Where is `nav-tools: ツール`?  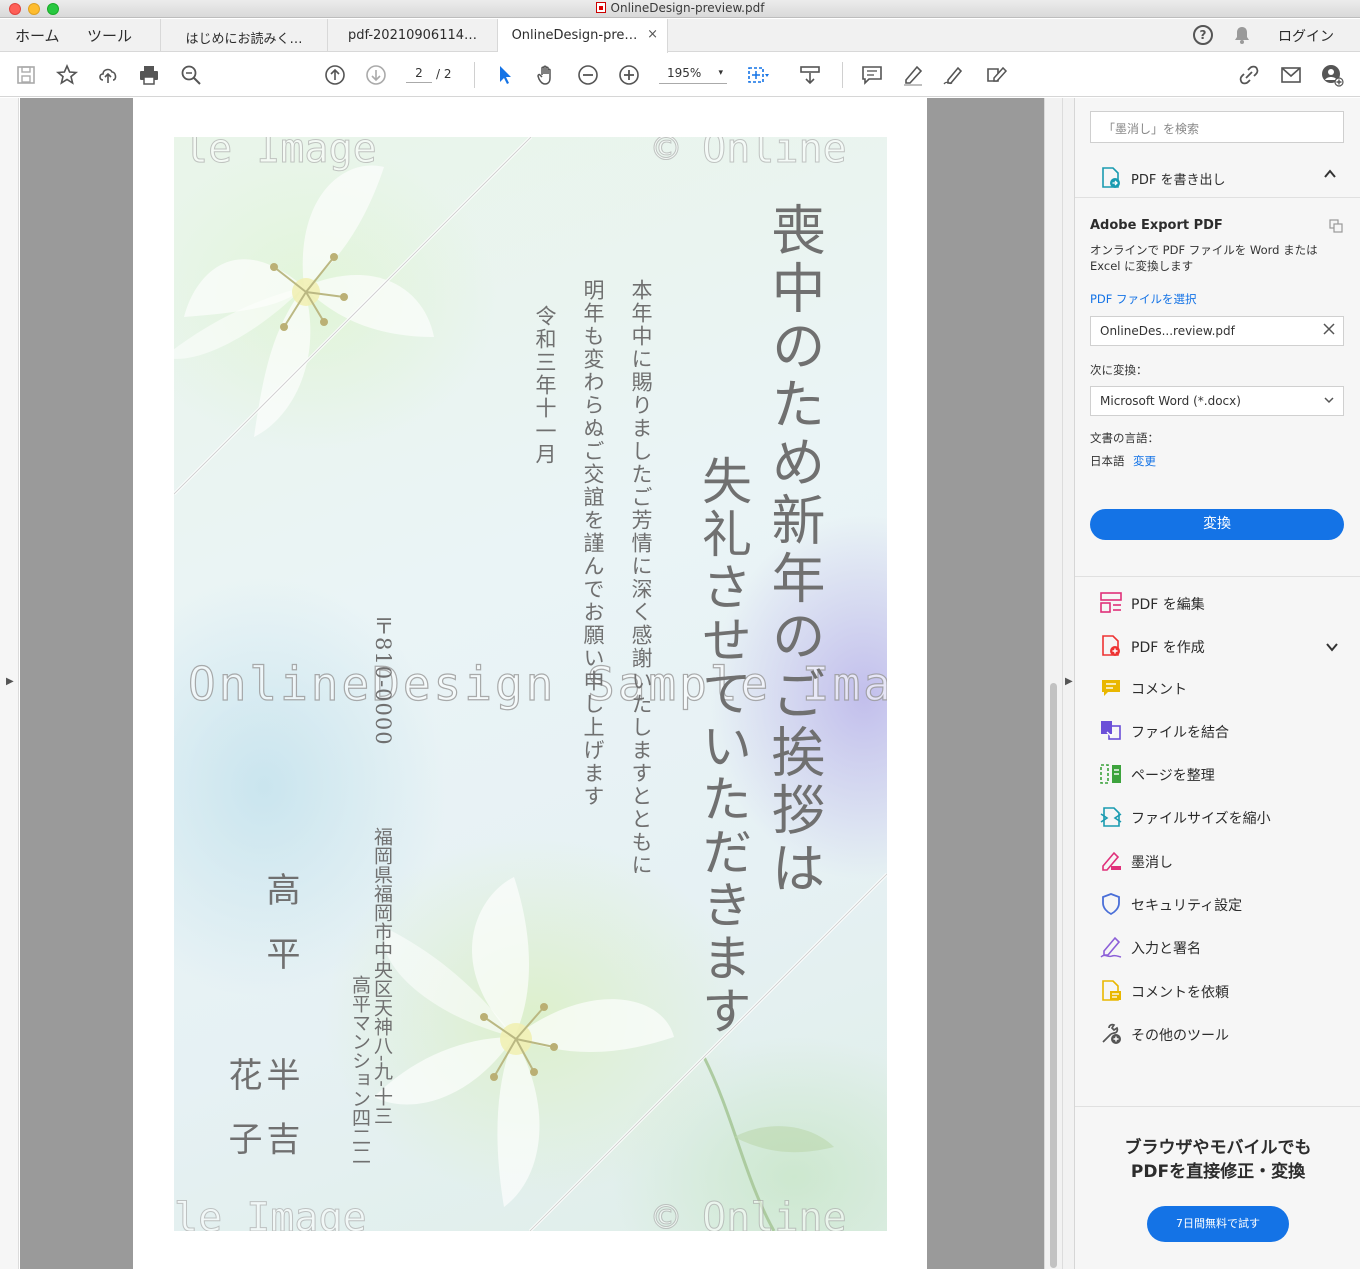 nav-tools: ツール is located at coordinates (109, 35).